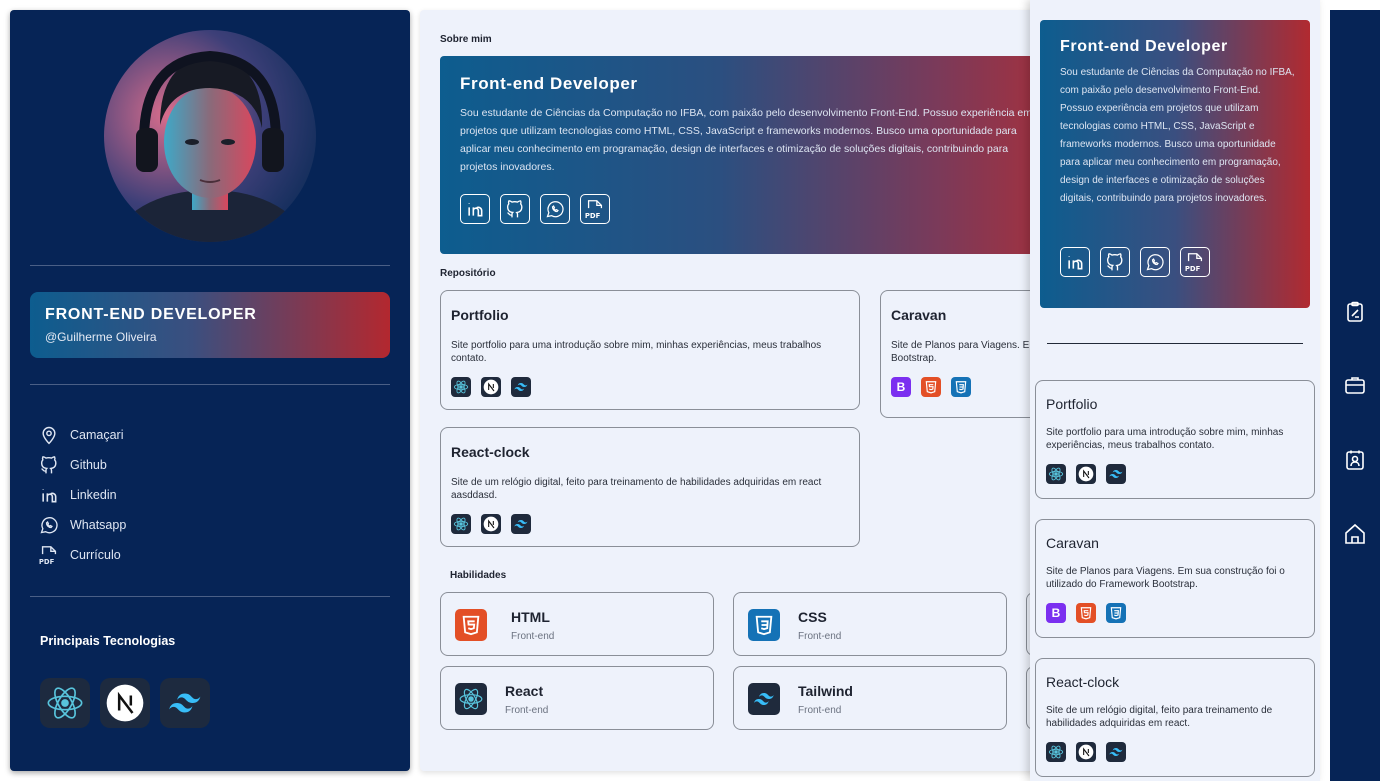 The height and width of the screenshot is (781, 1390). Describe the element at coordinates (577, 624) in the screenshot. I see `skill-card-html: HTML Front-end` at that location.